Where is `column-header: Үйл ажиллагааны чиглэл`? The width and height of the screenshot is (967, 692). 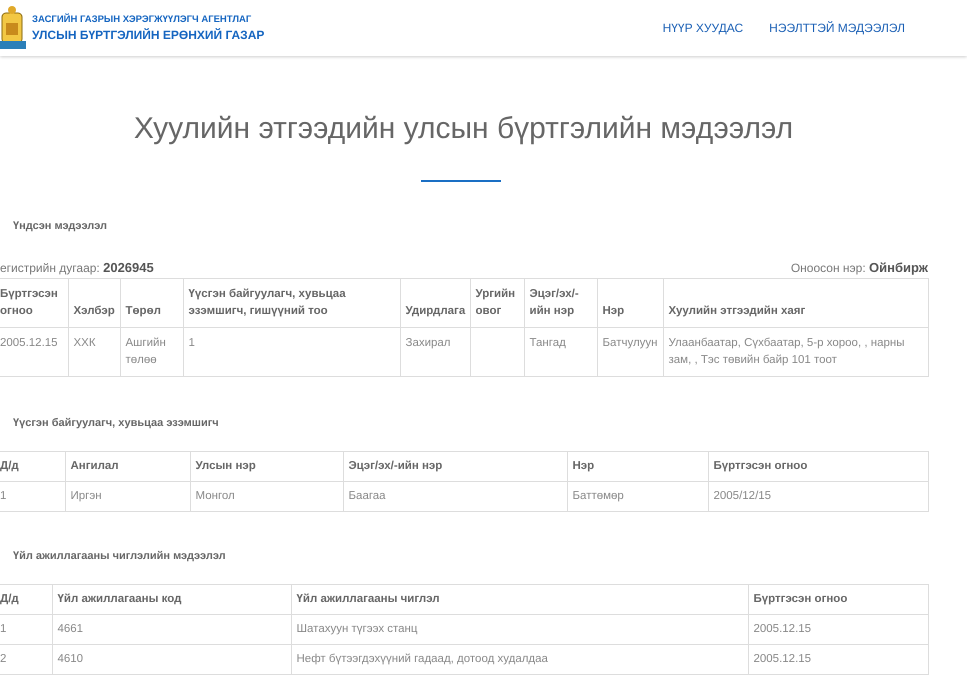 column-header: Үйл ажиллагааны чиглэл is located at coordinates (519, 599).